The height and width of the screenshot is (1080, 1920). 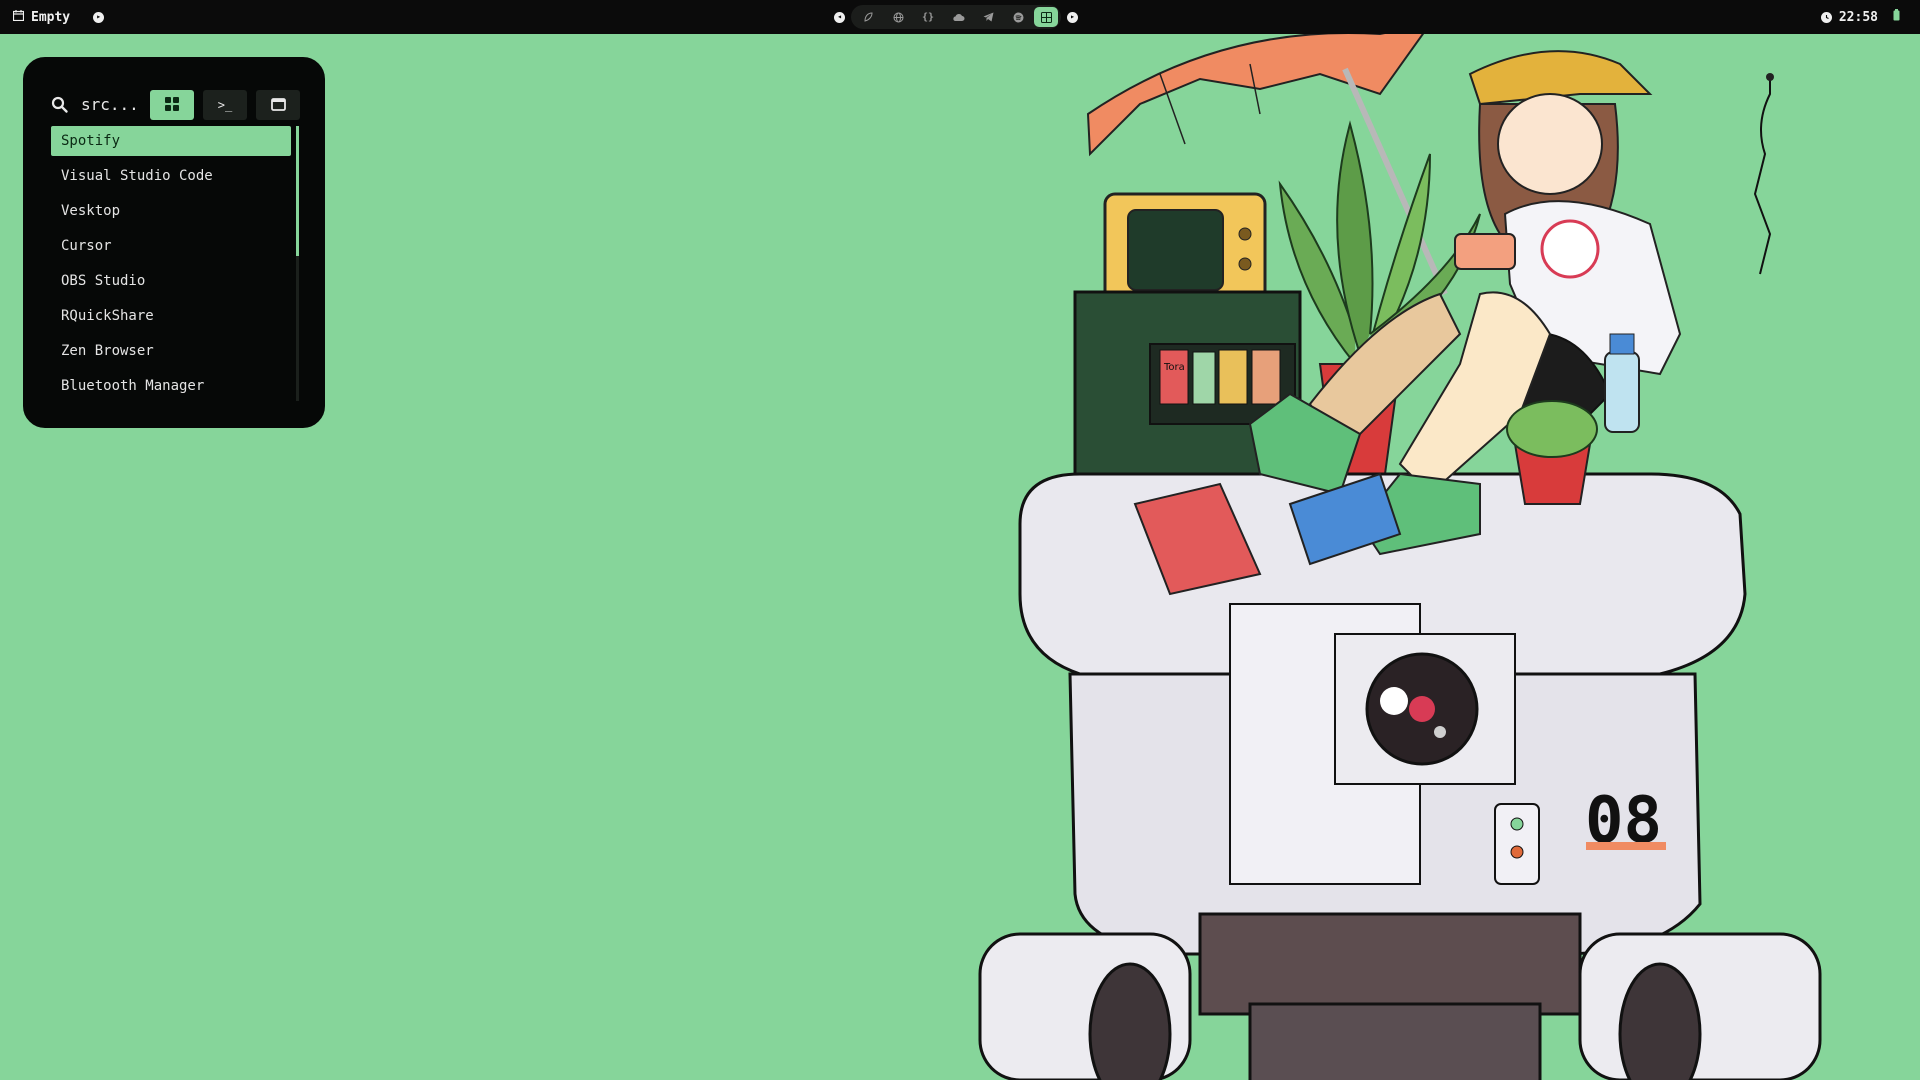 I want to click on apps-mode-button, so click(x=172, y=105).